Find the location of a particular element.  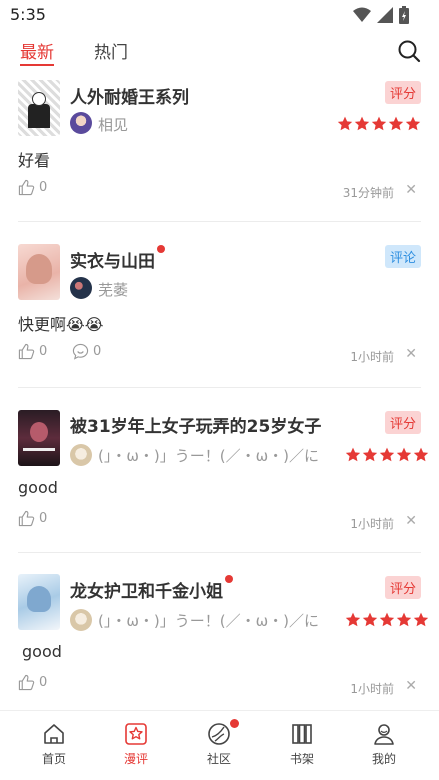

nav-label: 我的 is located at coordinates (383, 759).